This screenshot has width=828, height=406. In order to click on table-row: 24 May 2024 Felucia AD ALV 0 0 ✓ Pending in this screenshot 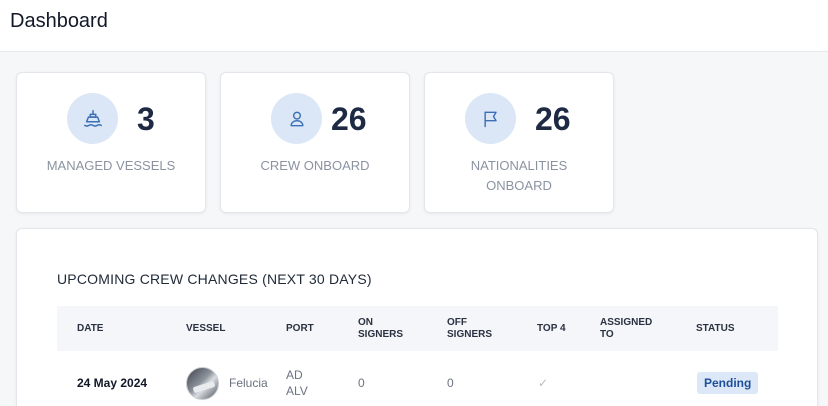, I will do `click(417, 378)`.